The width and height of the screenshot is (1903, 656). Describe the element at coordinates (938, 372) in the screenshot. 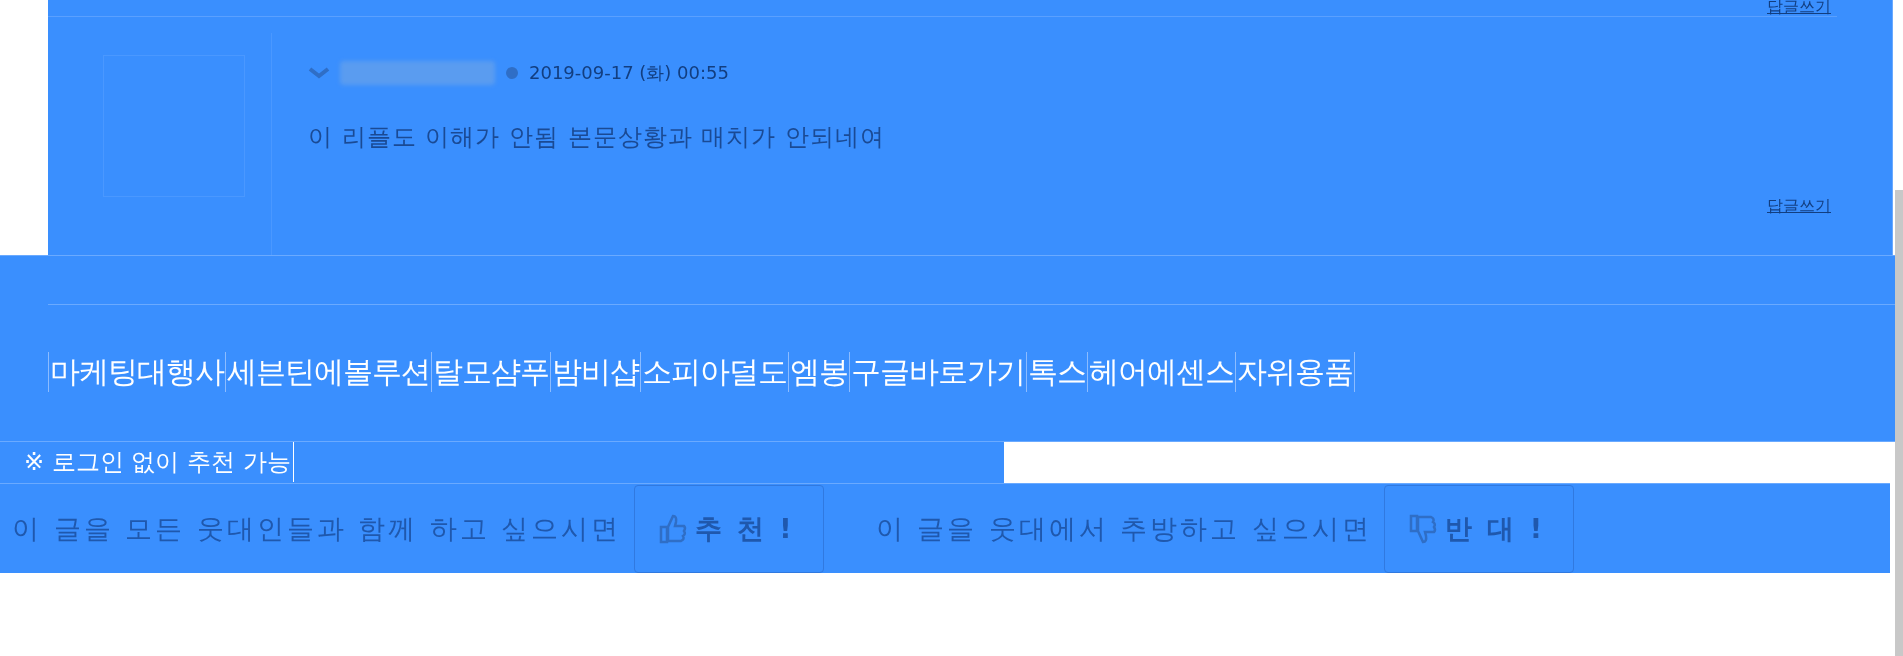

I see `sponsor-link: 구글바로가기` at that location.